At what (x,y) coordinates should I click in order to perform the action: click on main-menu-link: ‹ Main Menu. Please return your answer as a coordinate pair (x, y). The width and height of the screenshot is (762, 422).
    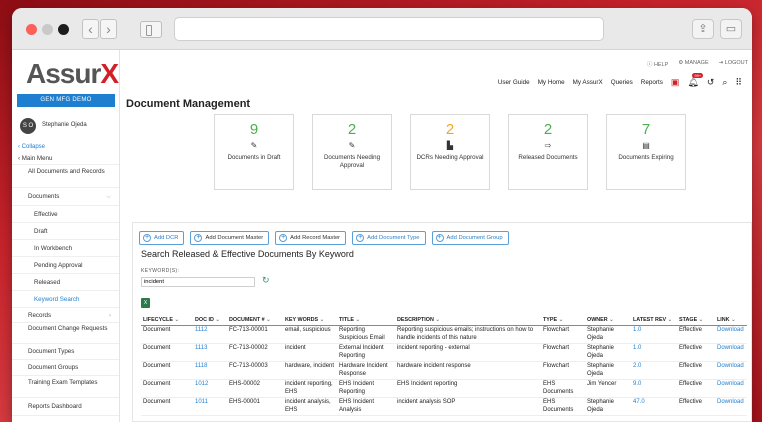
    Looking at the image, I should click on (65, 159).